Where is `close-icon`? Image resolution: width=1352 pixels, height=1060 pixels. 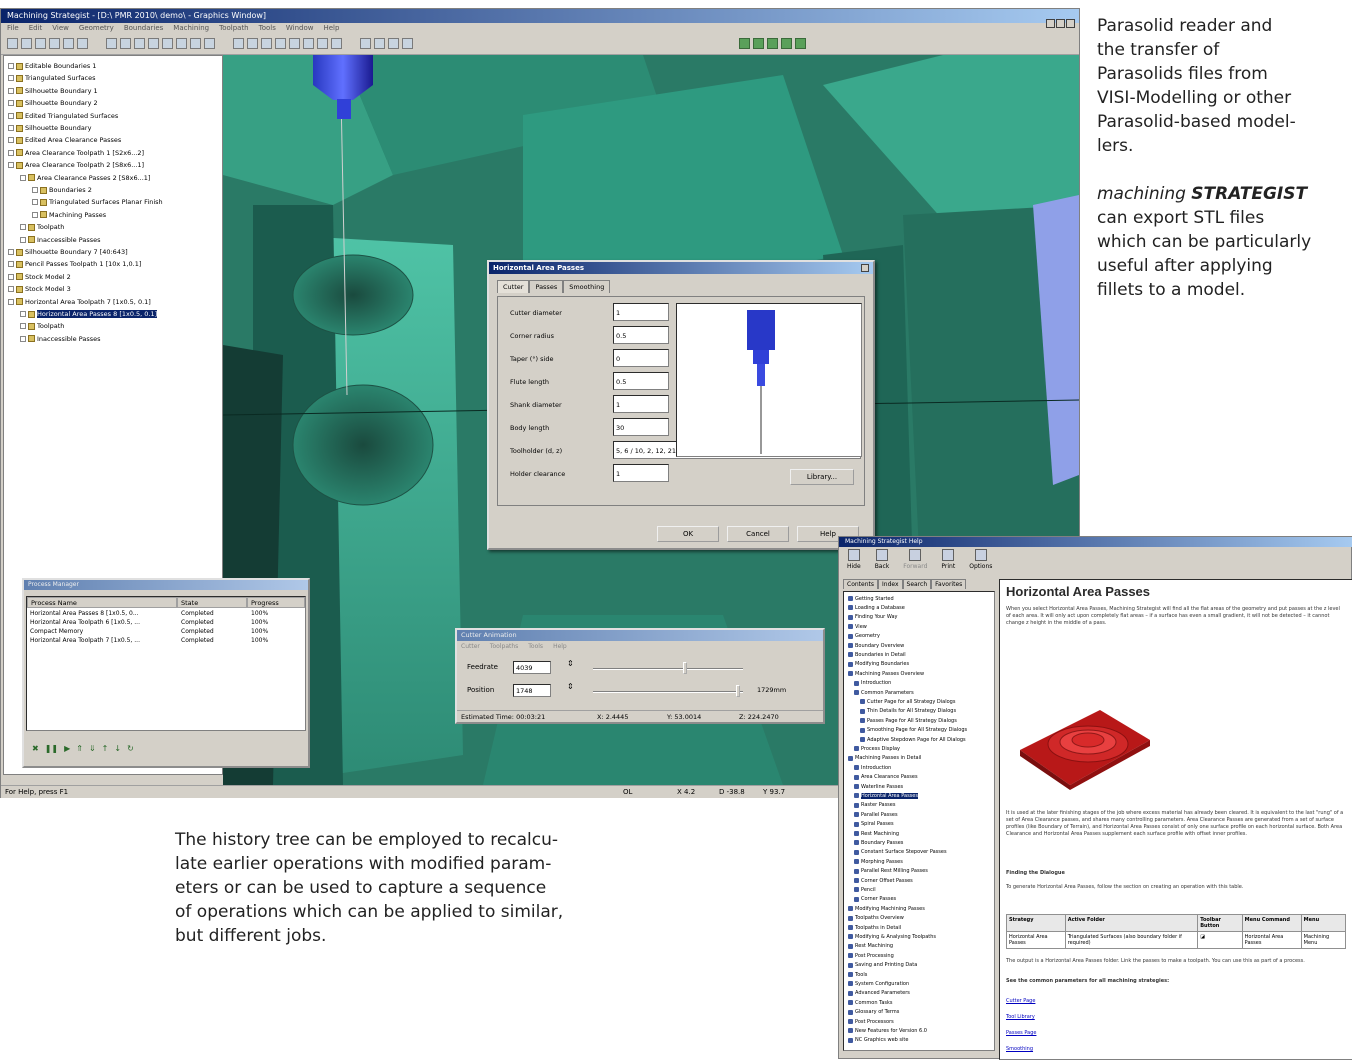 close-icon is located at coordinates (865, 268).